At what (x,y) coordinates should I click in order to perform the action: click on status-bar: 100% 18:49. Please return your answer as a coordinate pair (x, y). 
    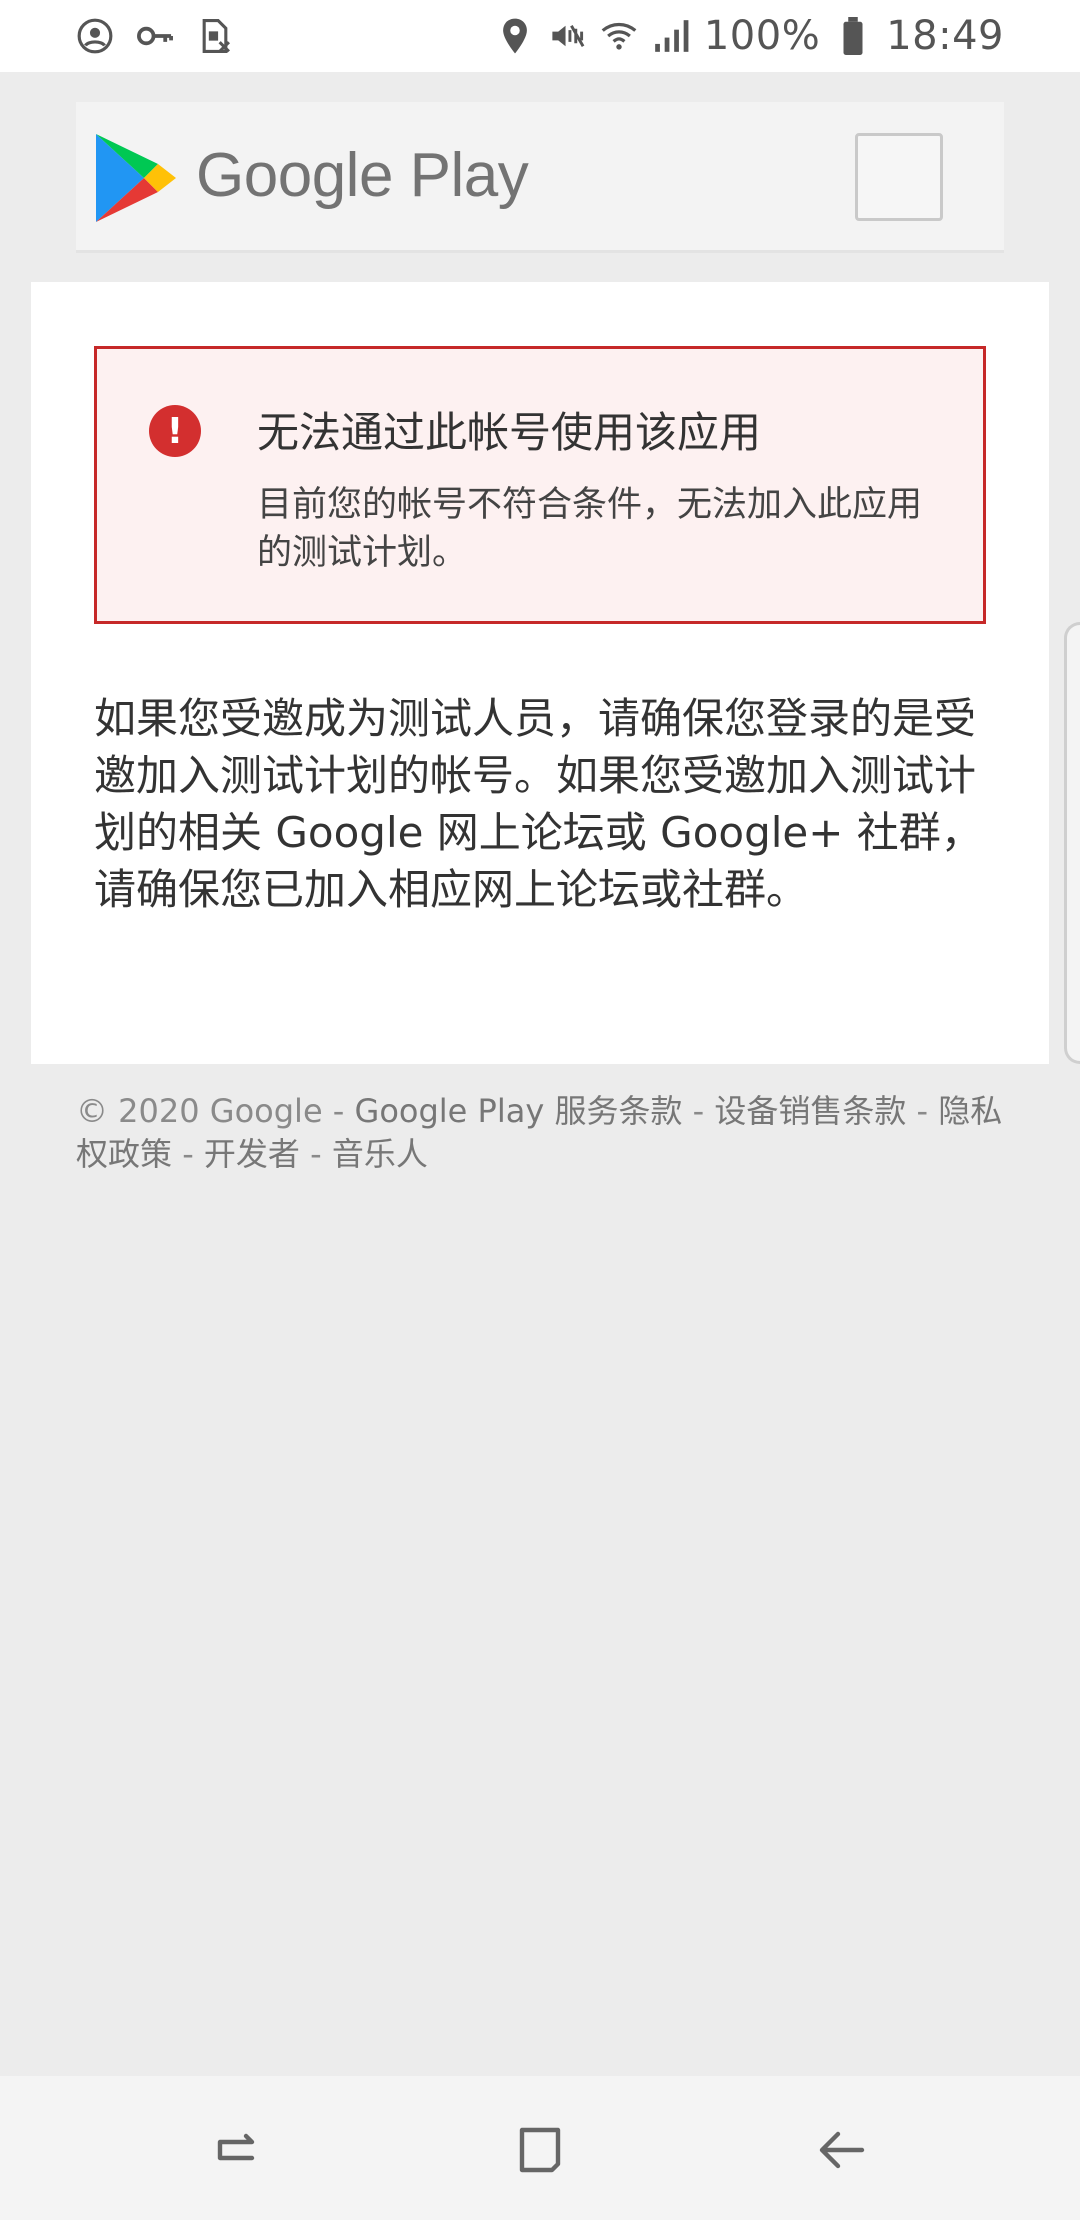
    Looking at the image, I should click on (540, 36).